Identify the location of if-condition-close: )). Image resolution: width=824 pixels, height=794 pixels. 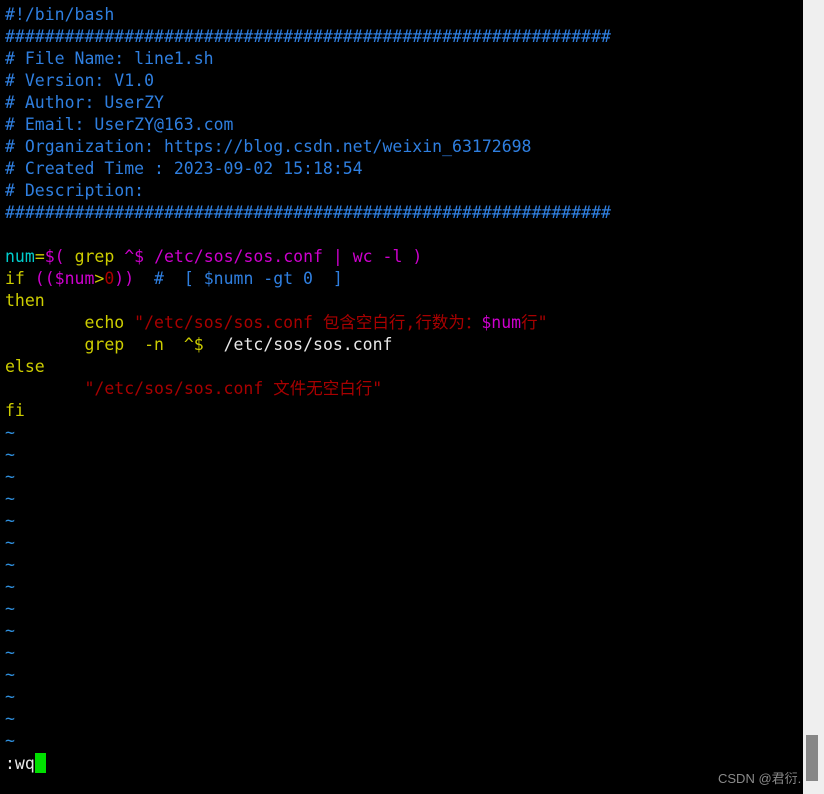
(124, 278).